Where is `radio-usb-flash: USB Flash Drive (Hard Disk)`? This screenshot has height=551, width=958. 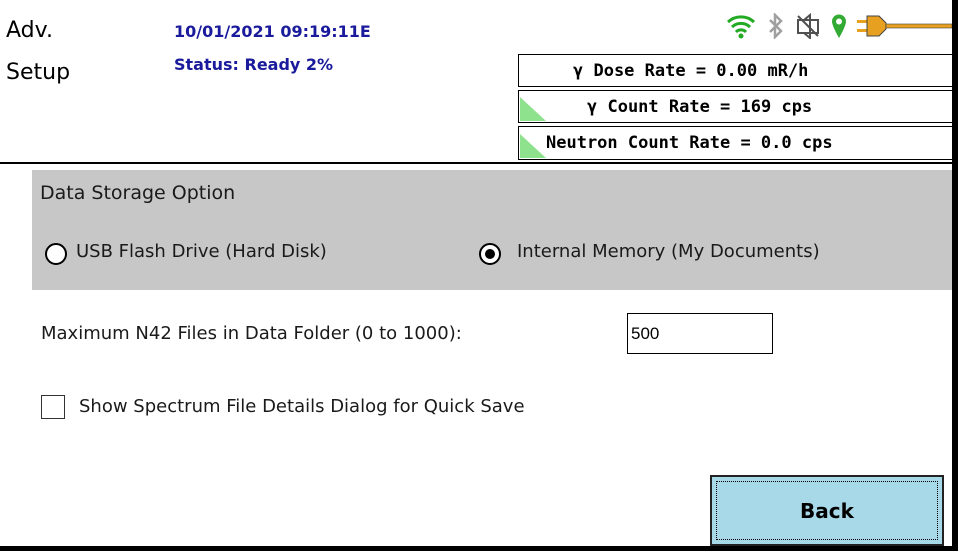
radio-usb-flash: USB Flash Drive (Hard Disk) is located at coordinates (245, 254).